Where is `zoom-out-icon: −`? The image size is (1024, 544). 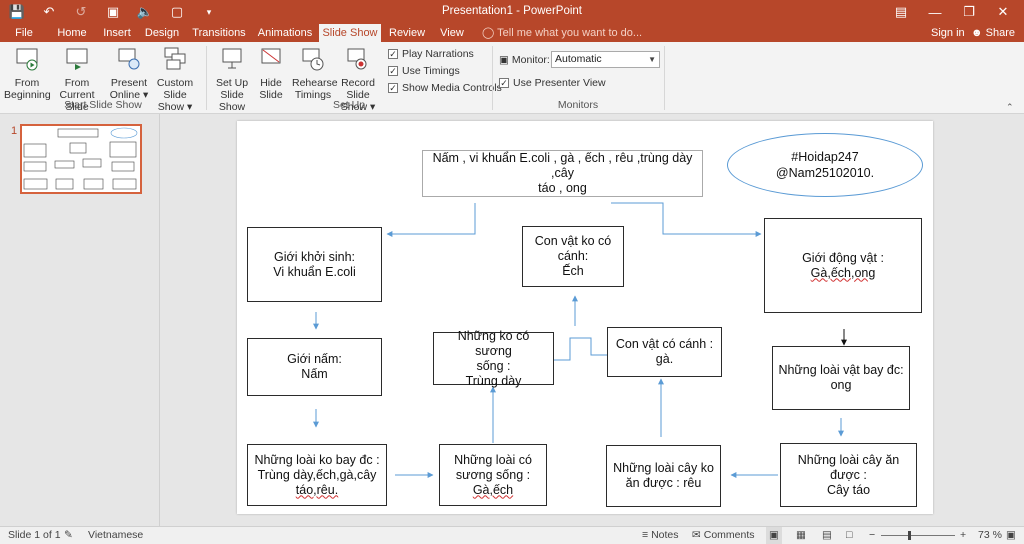 zoom-out-icon: − is located at coordinates (872, 535).